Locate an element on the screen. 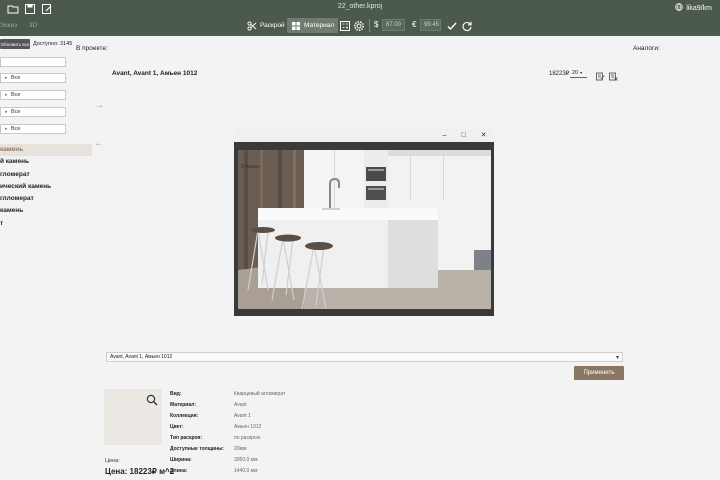 This screenshot has height=480, width=720. category-item: ический камень is located at coordinates (46, 187).